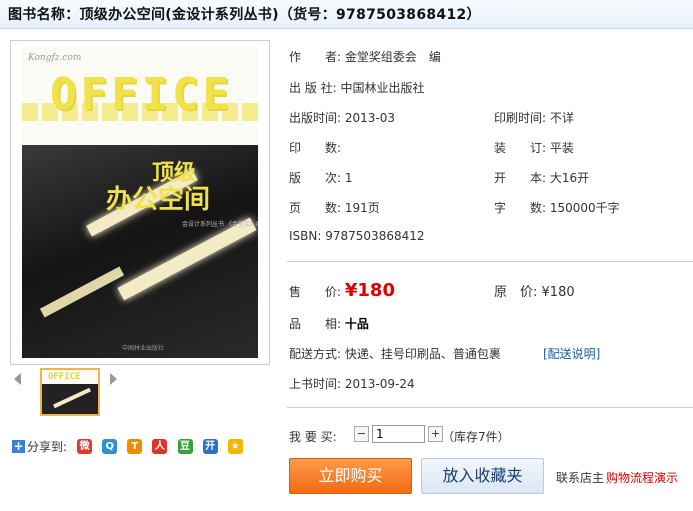  Describe the element at coordinates (313, 88) in the screenshot. I see `publisher-label: 出 版 社:` at that location.